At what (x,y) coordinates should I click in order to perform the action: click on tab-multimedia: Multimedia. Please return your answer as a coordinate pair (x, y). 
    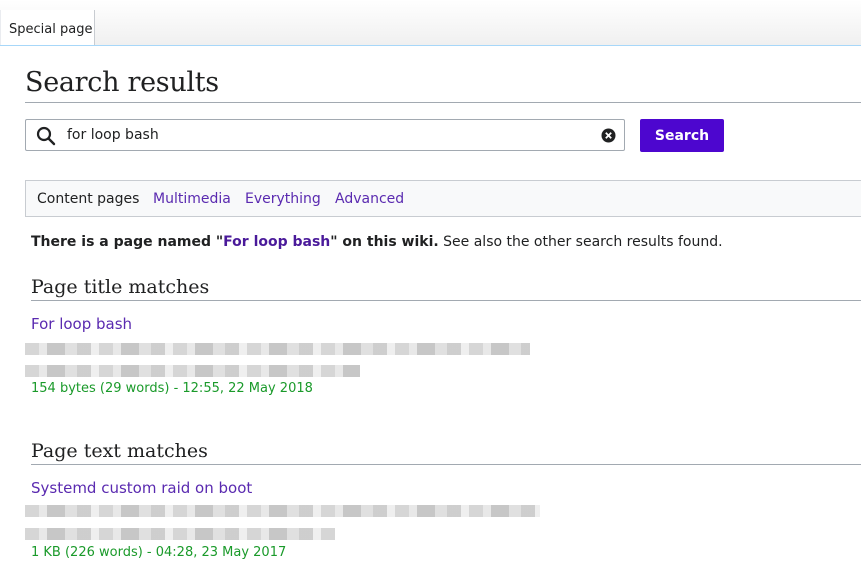
    Looking at the image, I should click on (192, 199).